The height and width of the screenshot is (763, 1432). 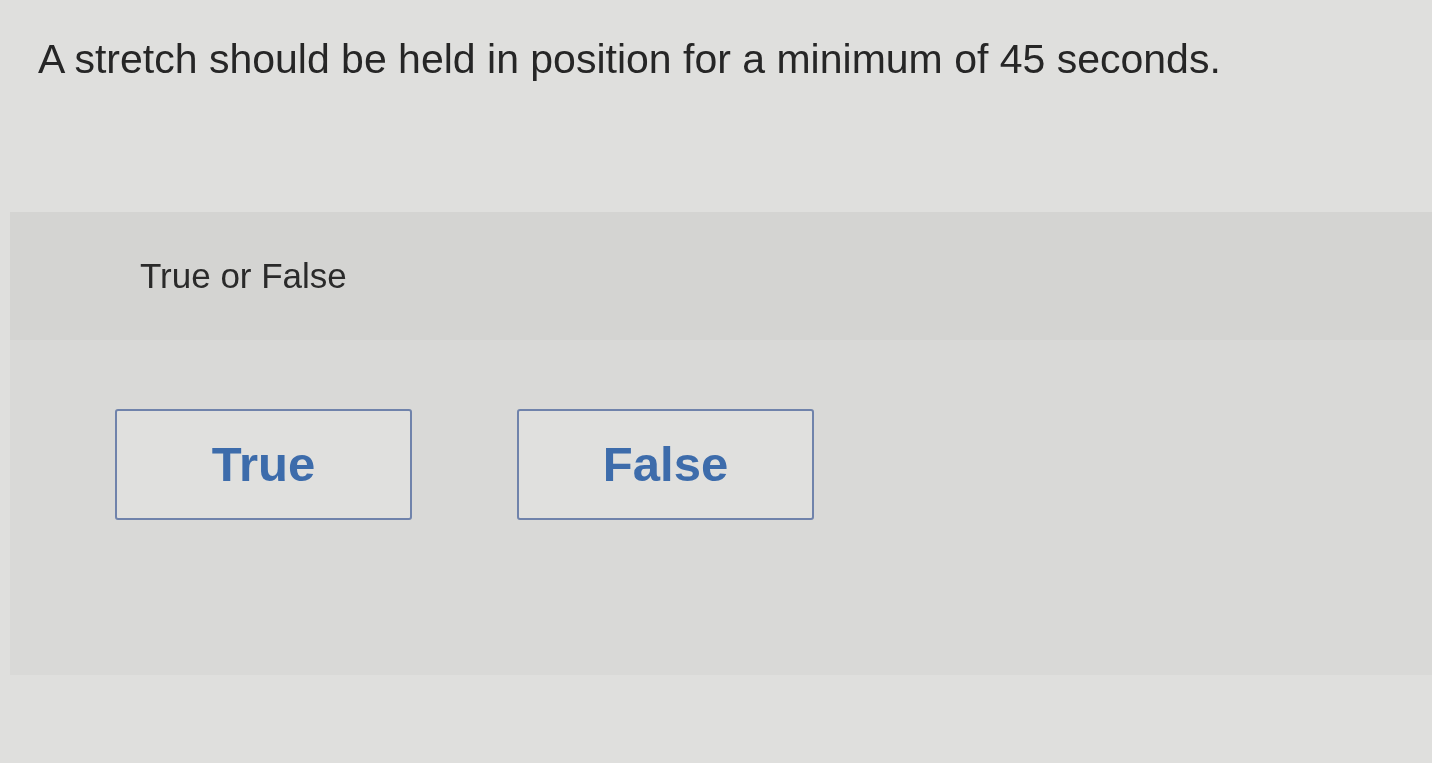 What do you see at coordinates (263, 464) in the screenshot?
I see `answer-option-button: True` at bounding box center [263, 464].